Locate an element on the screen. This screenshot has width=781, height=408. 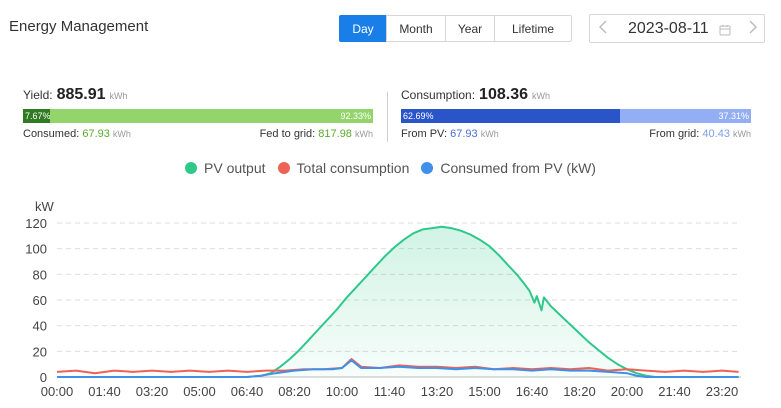
tab-lifetime: Lifetime is located at coordinates (533, 28).